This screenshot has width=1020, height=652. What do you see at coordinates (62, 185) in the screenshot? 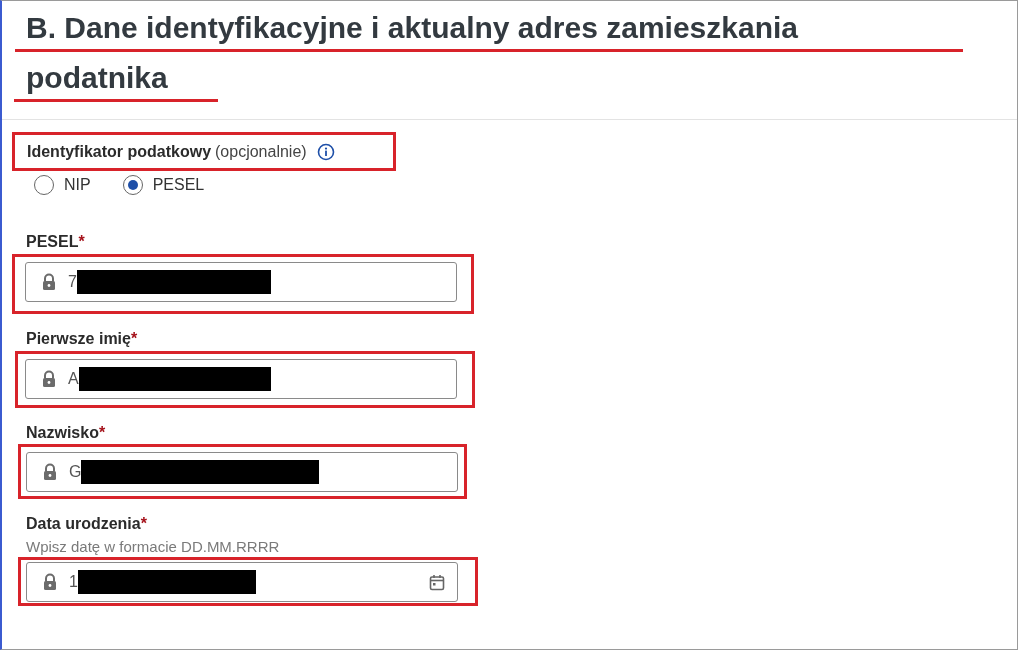
I see `radio-option: NIP` at bounding box center [62, 185].